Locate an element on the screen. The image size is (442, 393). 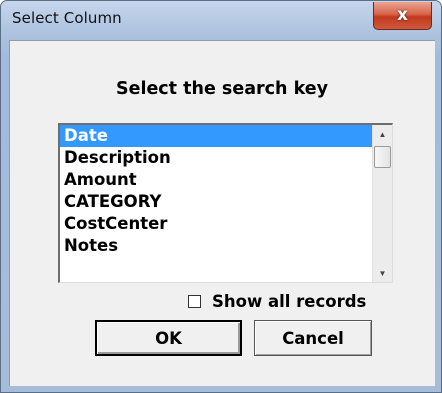
scroll-thumb is located at coordinates (382, 157).